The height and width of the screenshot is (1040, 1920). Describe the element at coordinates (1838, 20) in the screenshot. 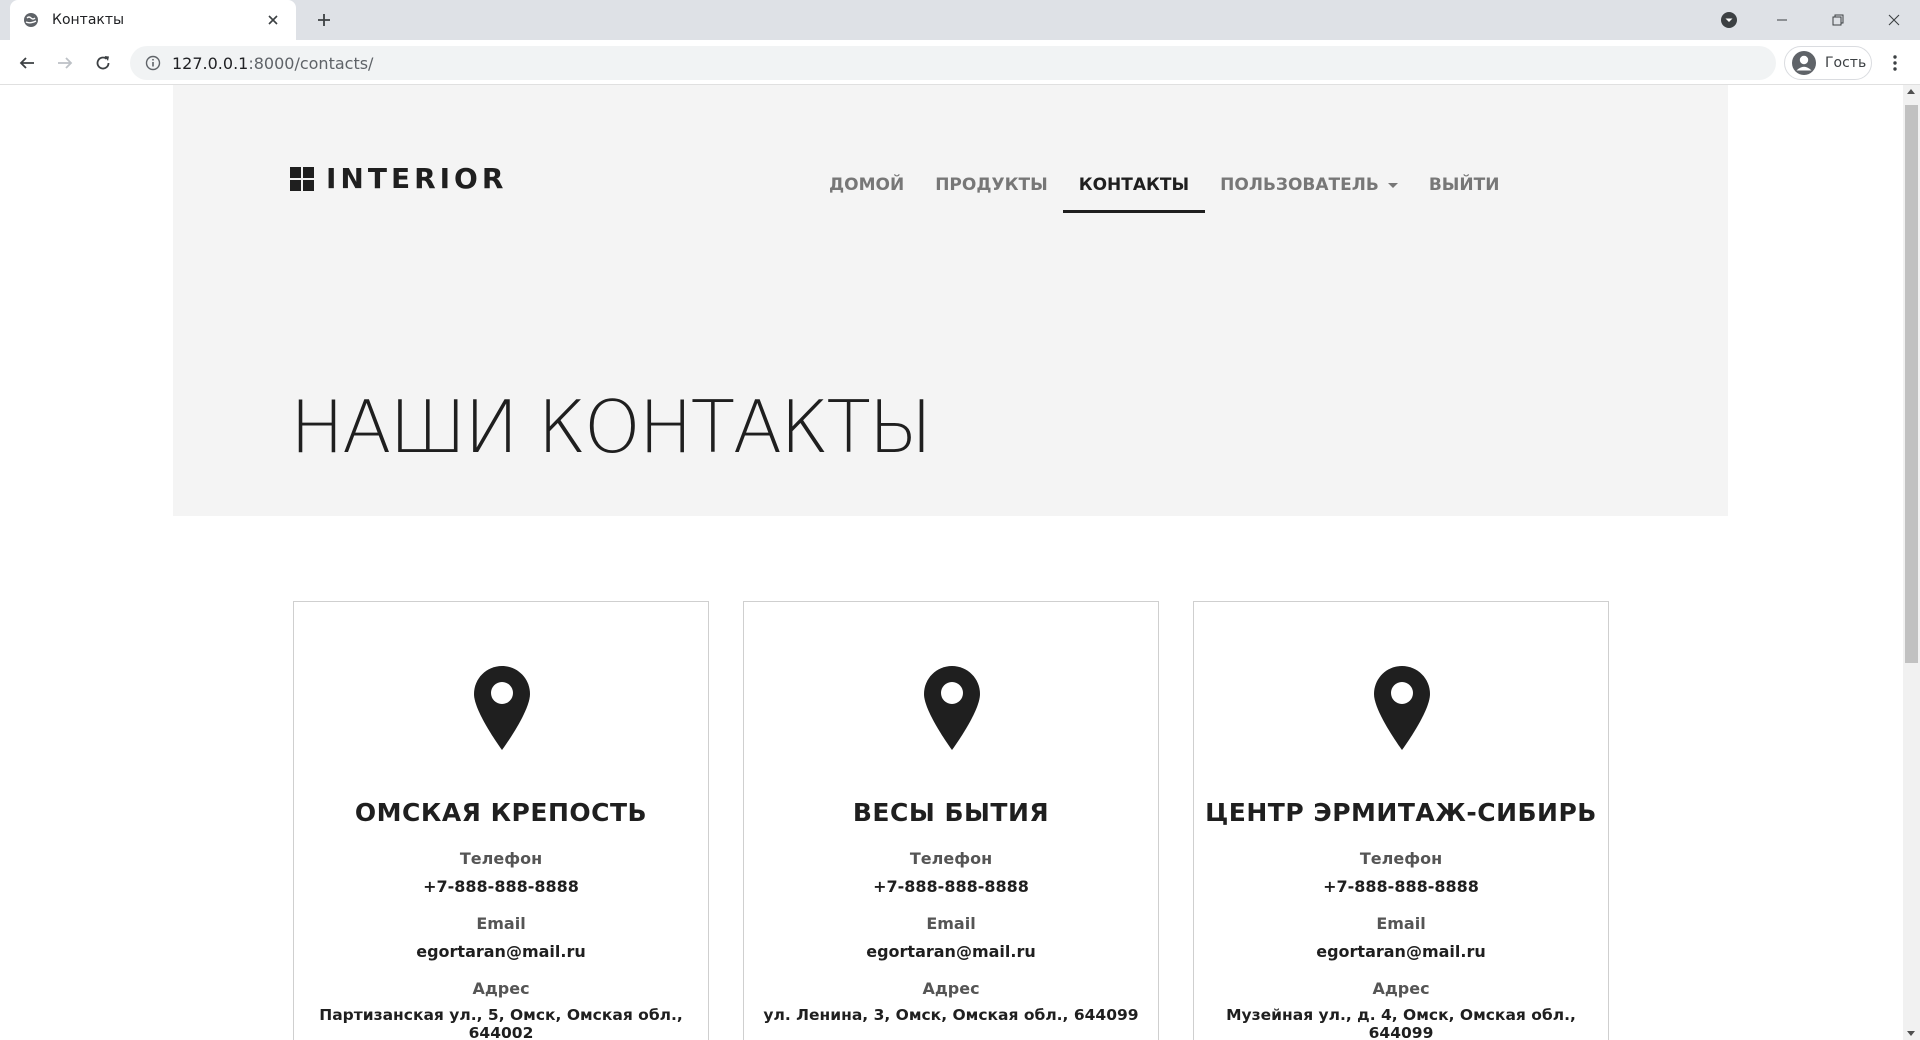

I see `restore-icon` at that location.